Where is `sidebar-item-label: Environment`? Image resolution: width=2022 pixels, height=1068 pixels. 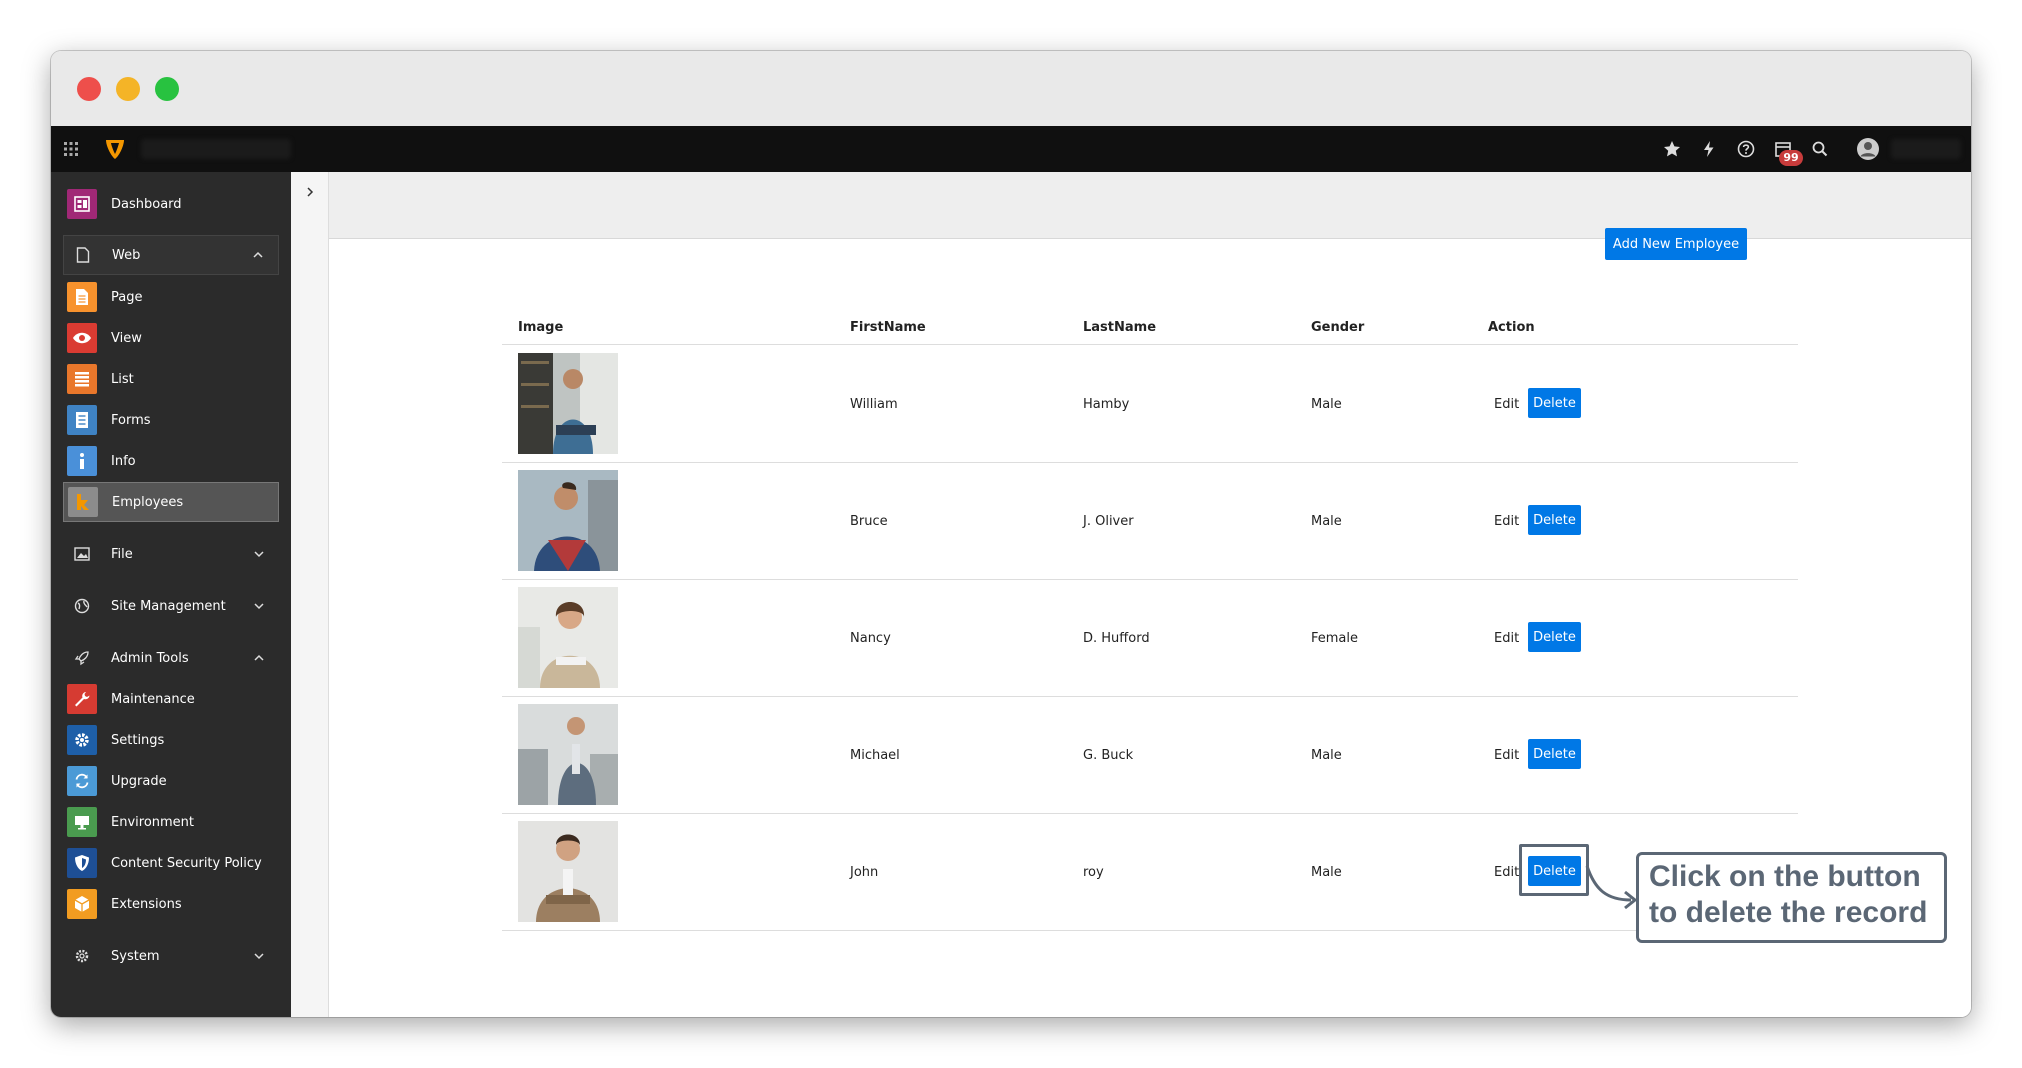 sidebar-item-label: Environment is located at coordinates (153, 822).